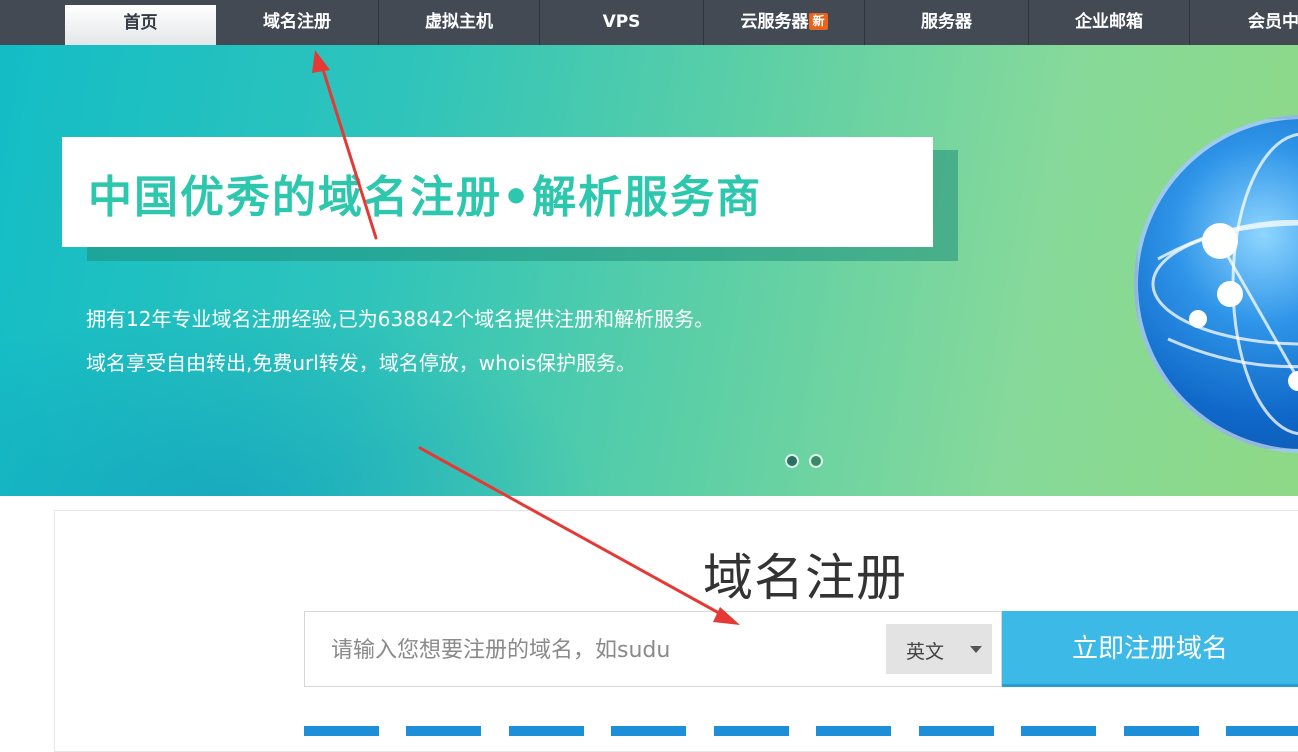  I want to click on nav-item-label: 域名注册, so click(297, 22).